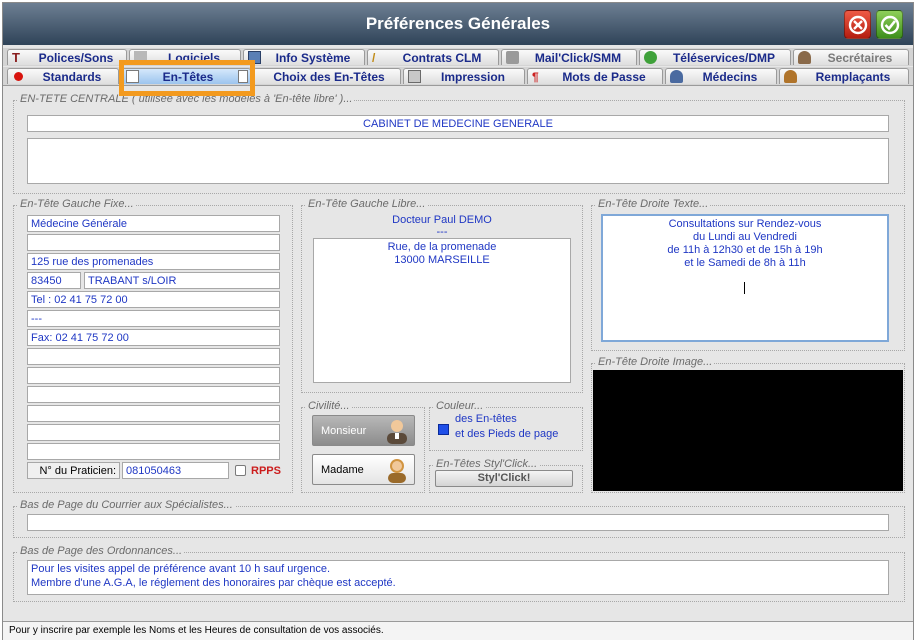  I want to click on tab-label: Téléservices/DMP, so click(724, 58).